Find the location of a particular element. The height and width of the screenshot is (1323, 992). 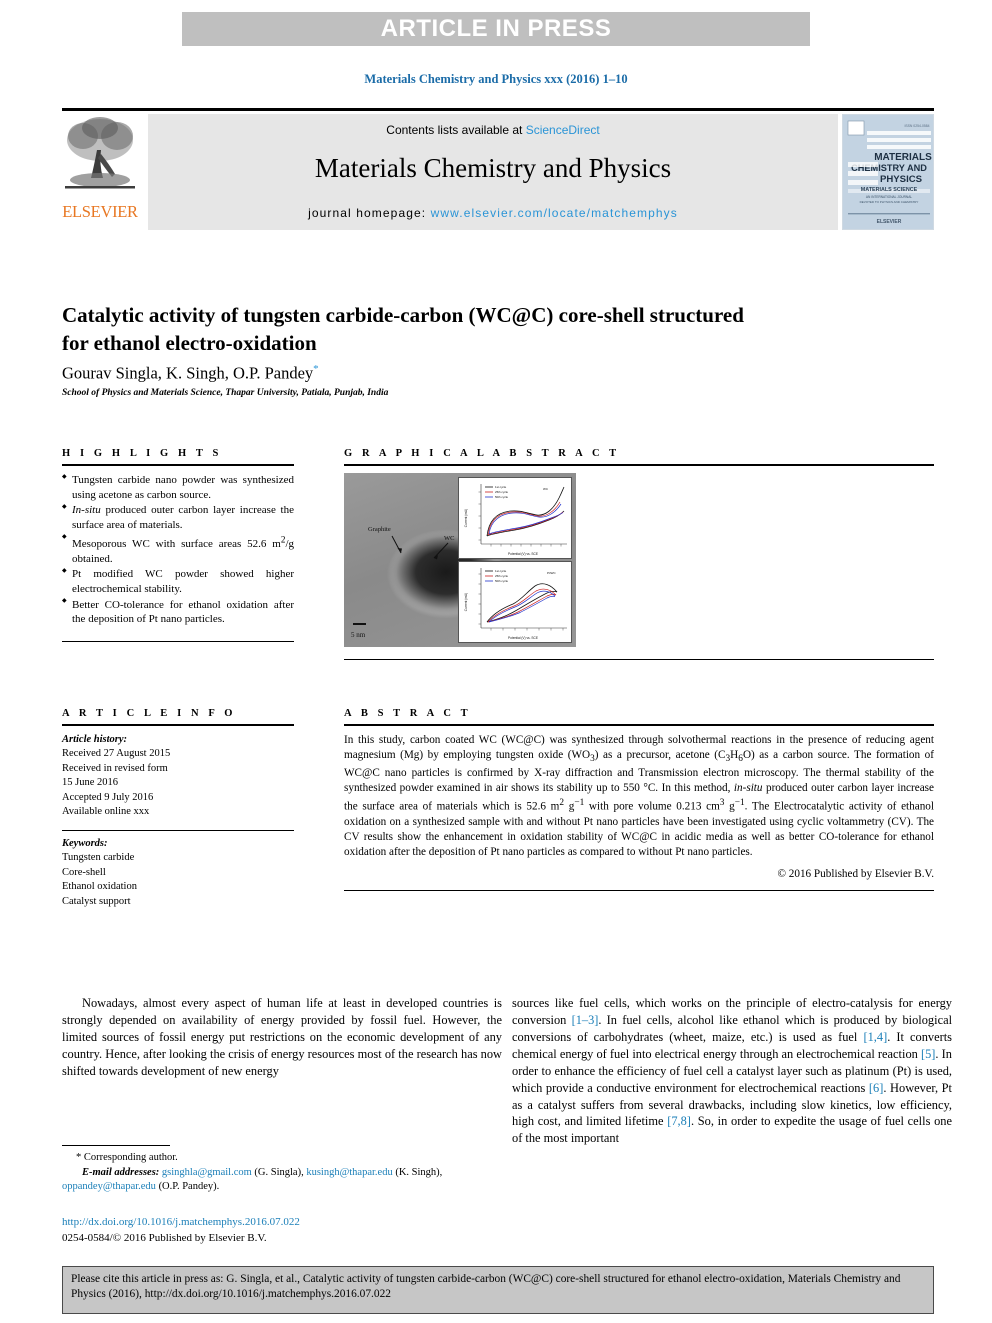

article-history-label: Article history: is located at coordinates (95, 739).